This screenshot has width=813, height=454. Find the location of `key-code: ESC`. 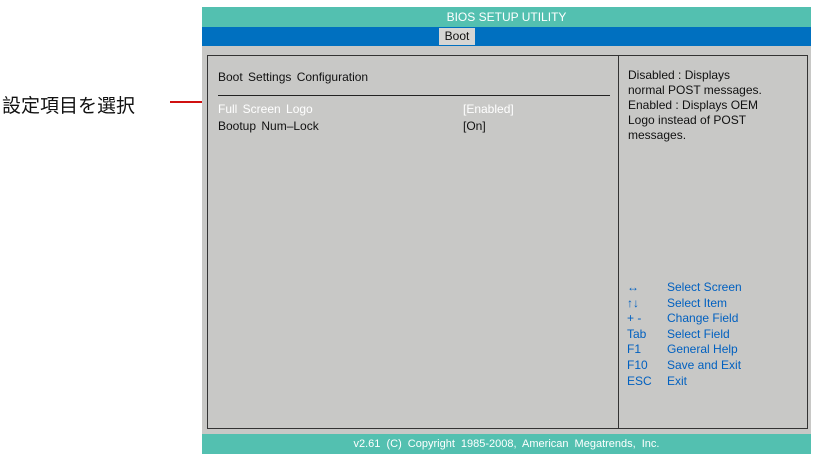

key-code: ESC is located at coordinates (639, 380).